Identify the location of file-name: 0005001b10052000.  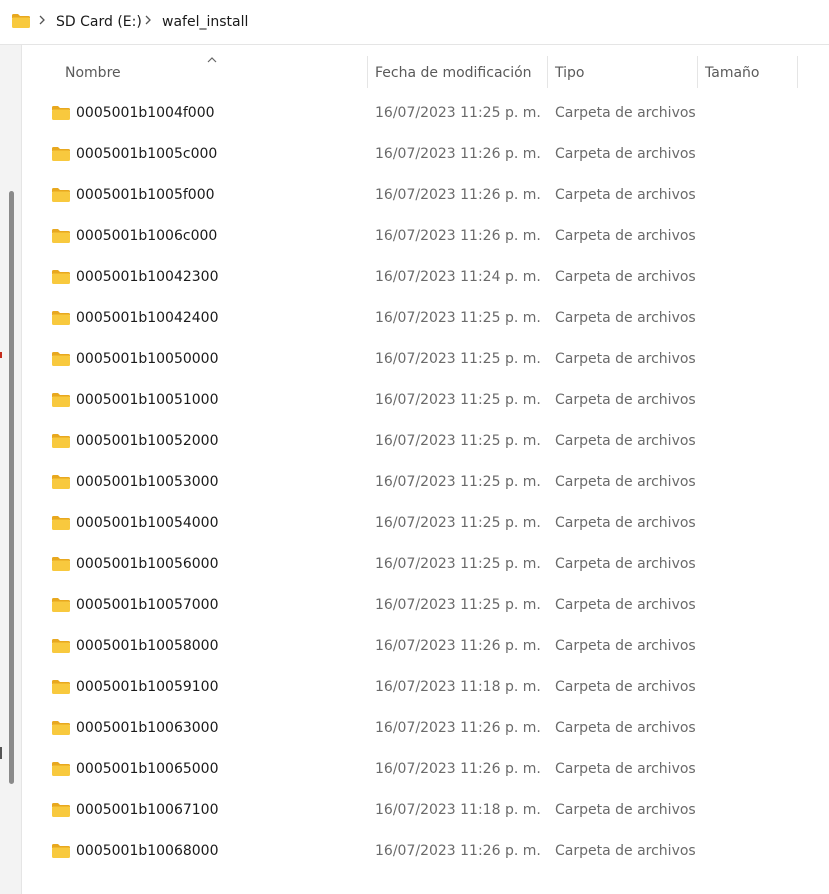
(147, 441).